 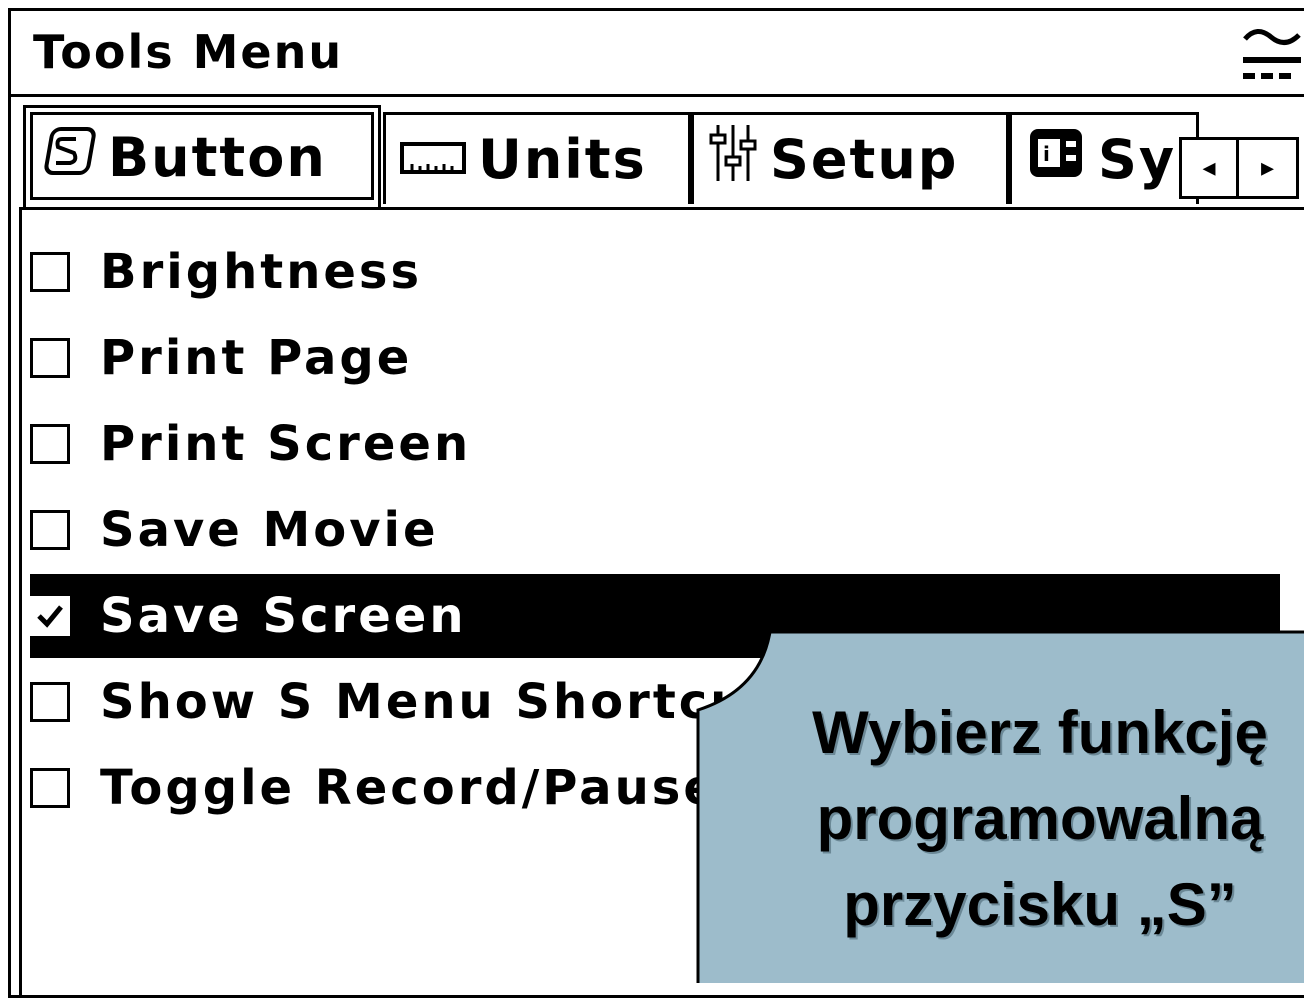 What do you see at coordinates (1209, 168) in the screenshot?
I see `tab-scroll-left-button: ◂` at bounding box center [1209, 168].